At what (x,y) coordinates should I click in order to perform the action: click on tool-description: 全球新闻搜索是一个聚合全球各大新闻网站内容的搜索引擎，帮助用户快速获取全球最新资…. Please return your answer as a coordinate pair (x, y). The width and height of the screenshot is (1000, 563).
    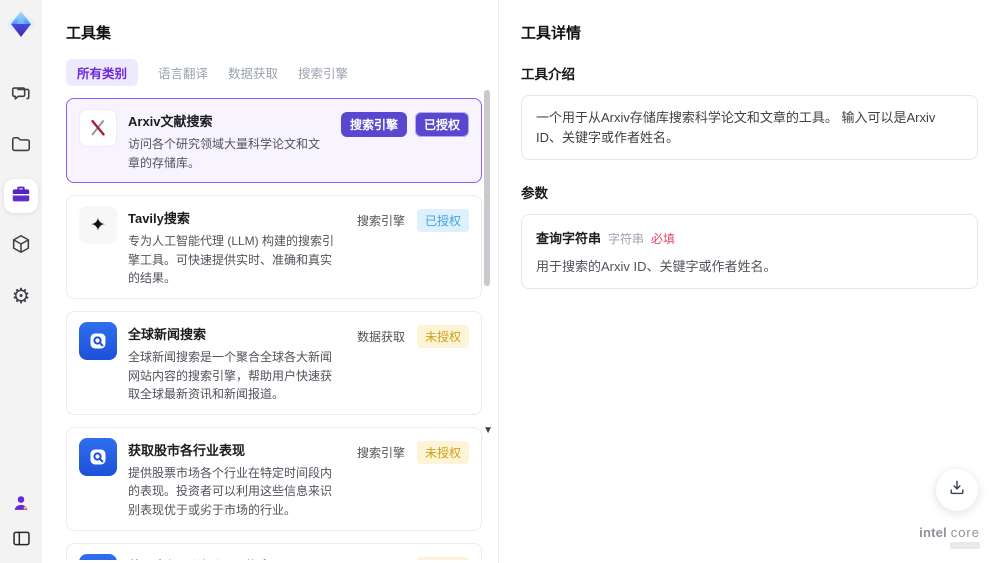
    Looking at the image, I should click on (230, 375).